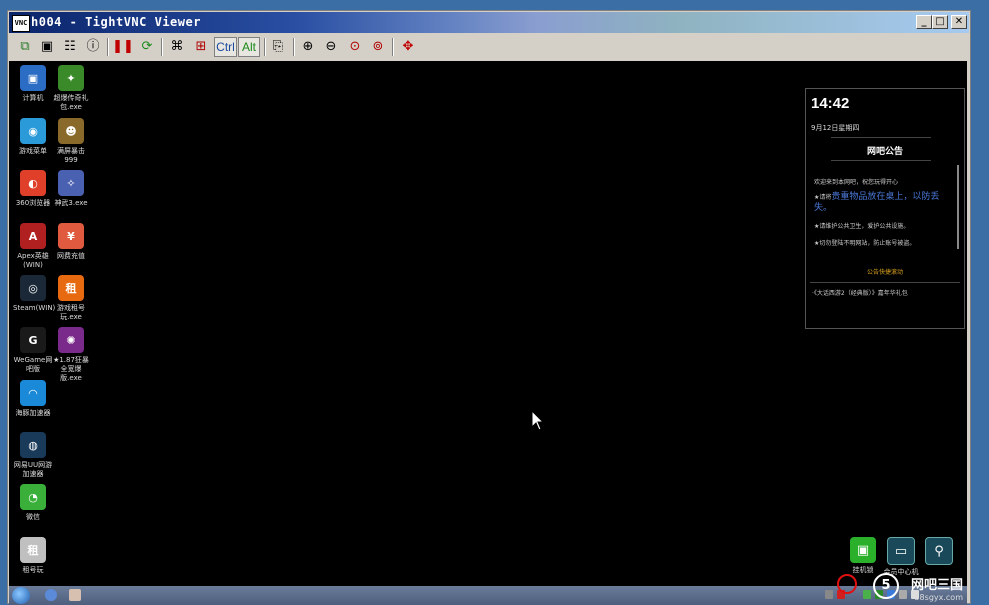 The height and width of the screenshot is (605, 989). What do you see at coordinates (33, 550) in the screenshot?
I see `app-icon: 租` at bounding box center [33, 550].